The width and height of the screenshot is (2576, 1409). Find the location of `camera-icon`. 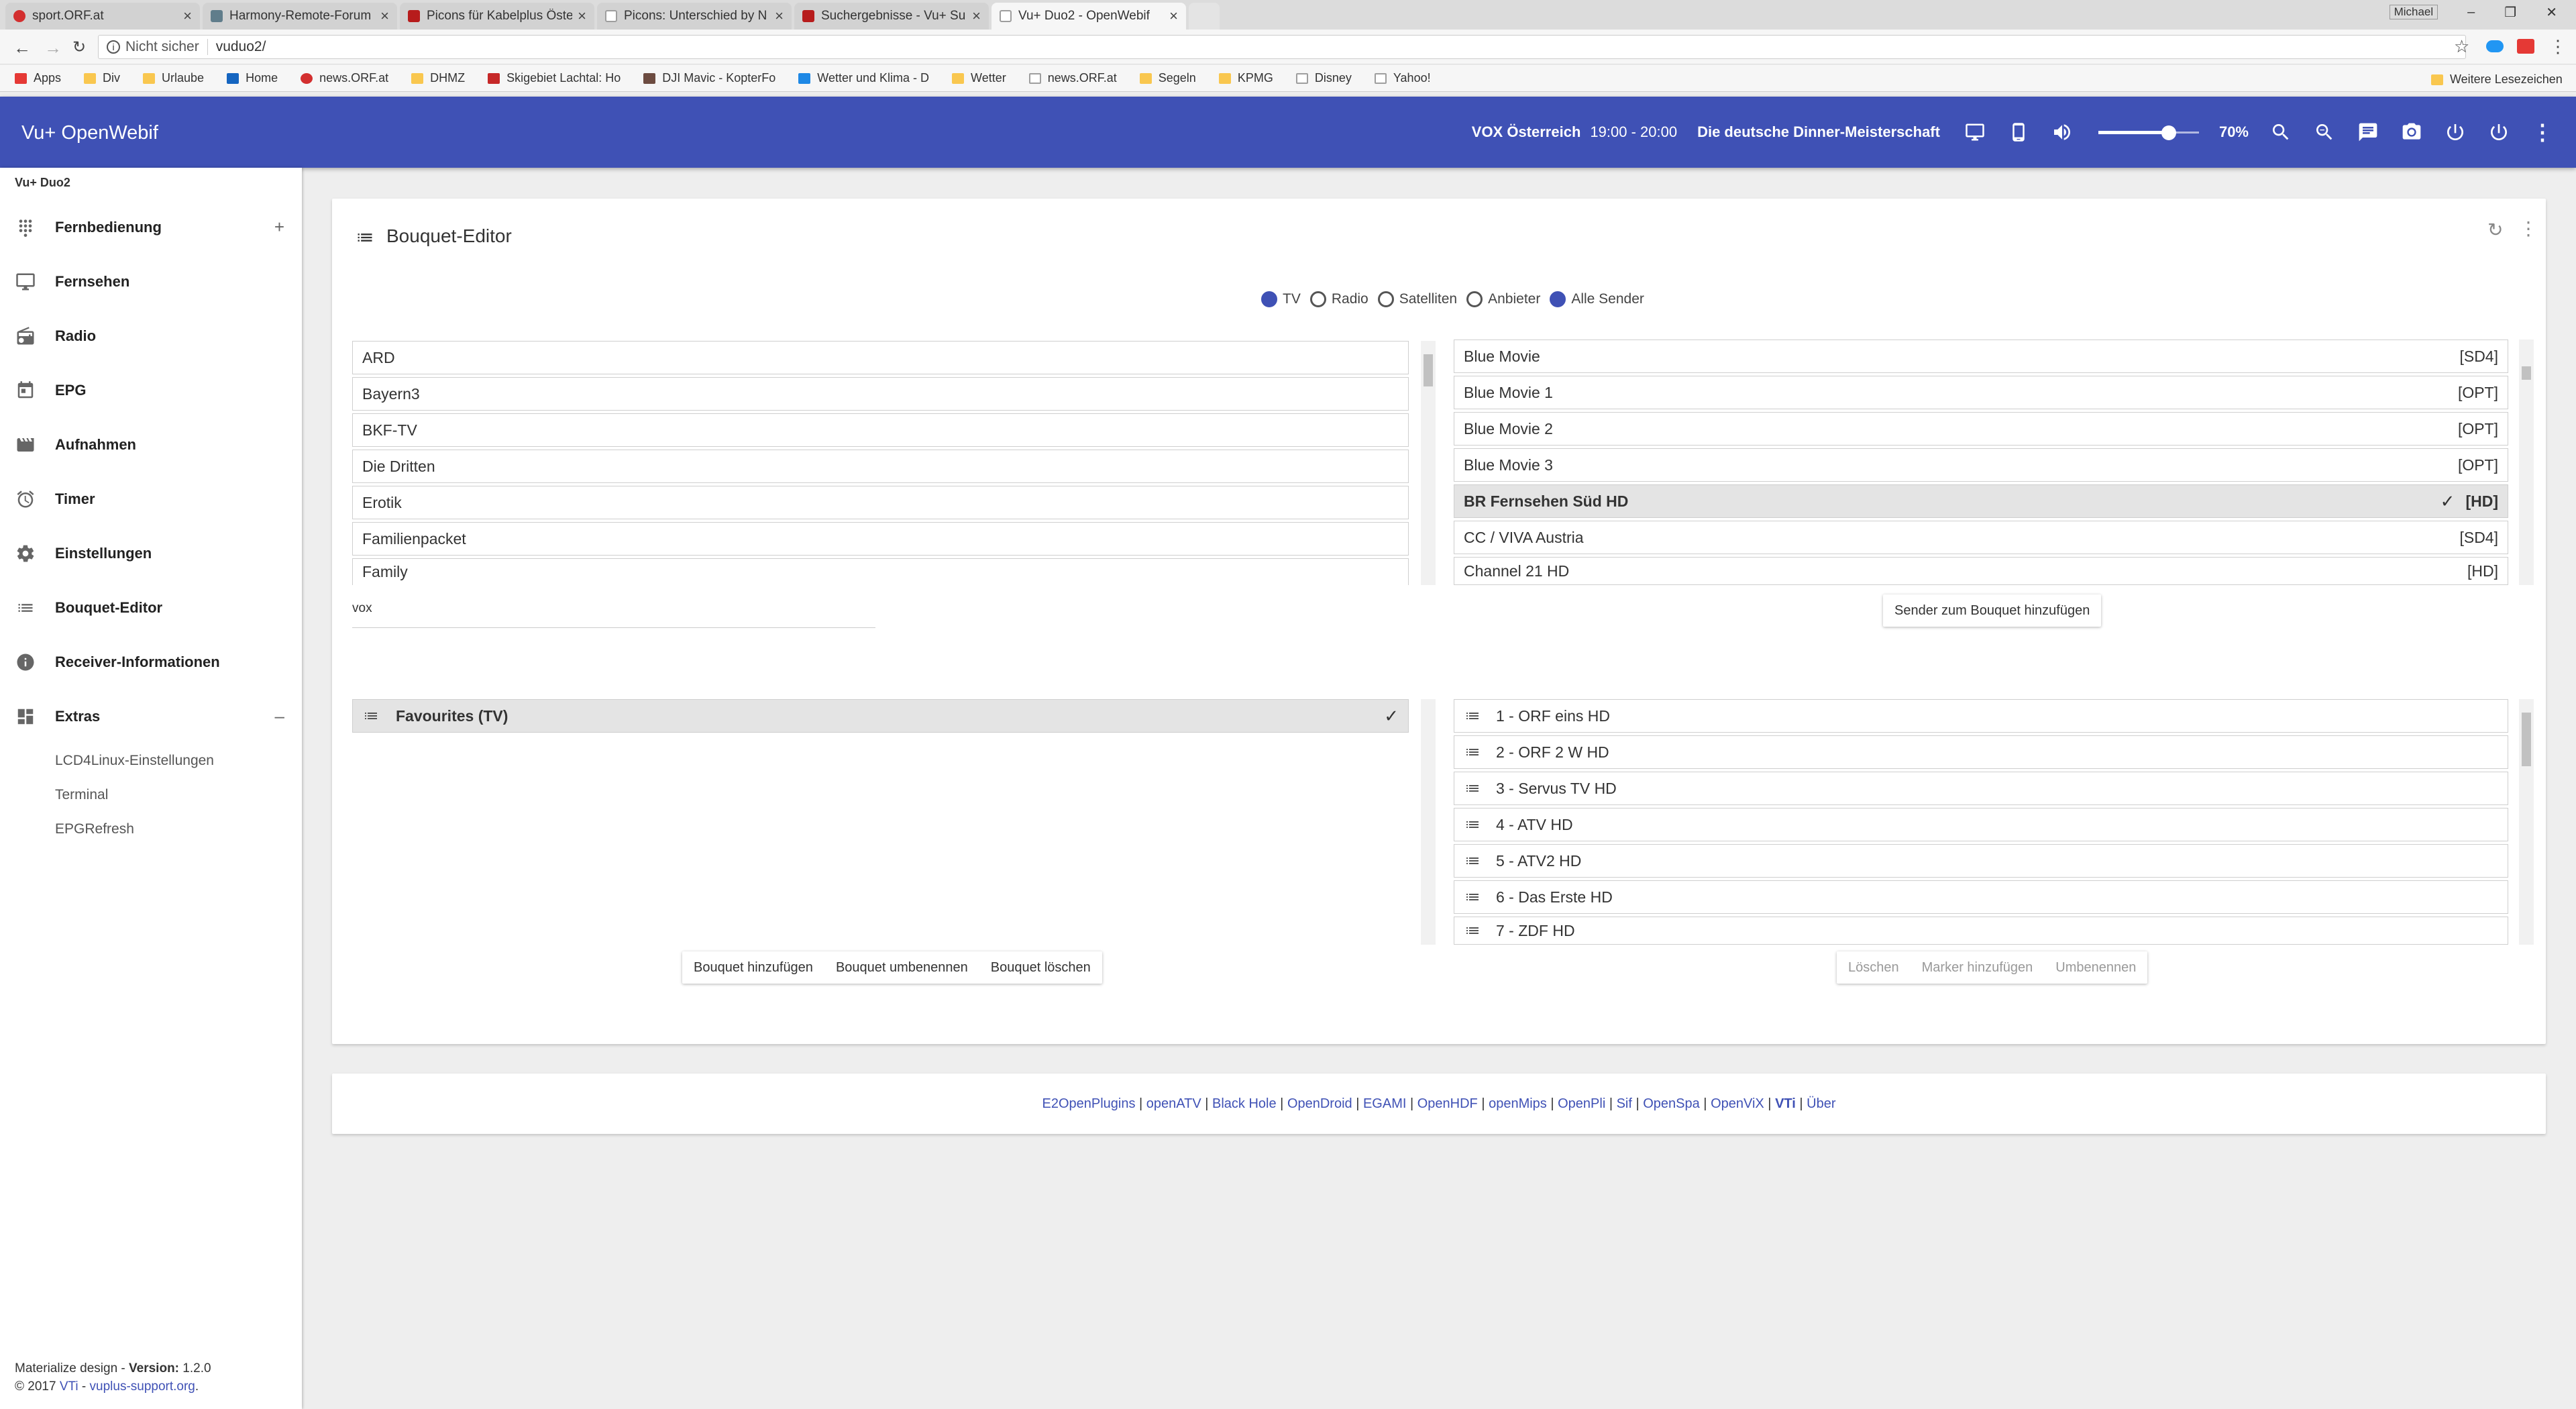

camera-icon is located at coordinates (2411, 132).